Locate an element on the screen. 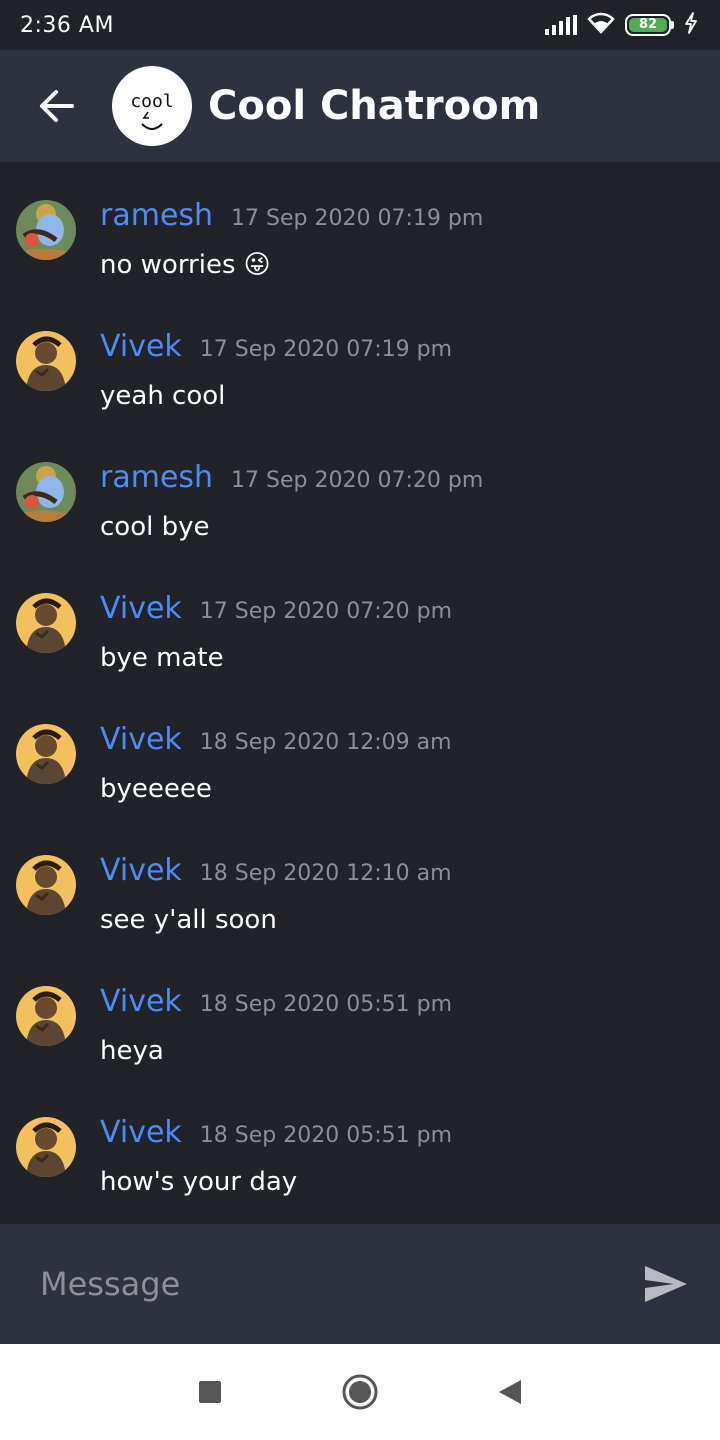  emoji-icon: 😜 is located at coordinates (257, 265).